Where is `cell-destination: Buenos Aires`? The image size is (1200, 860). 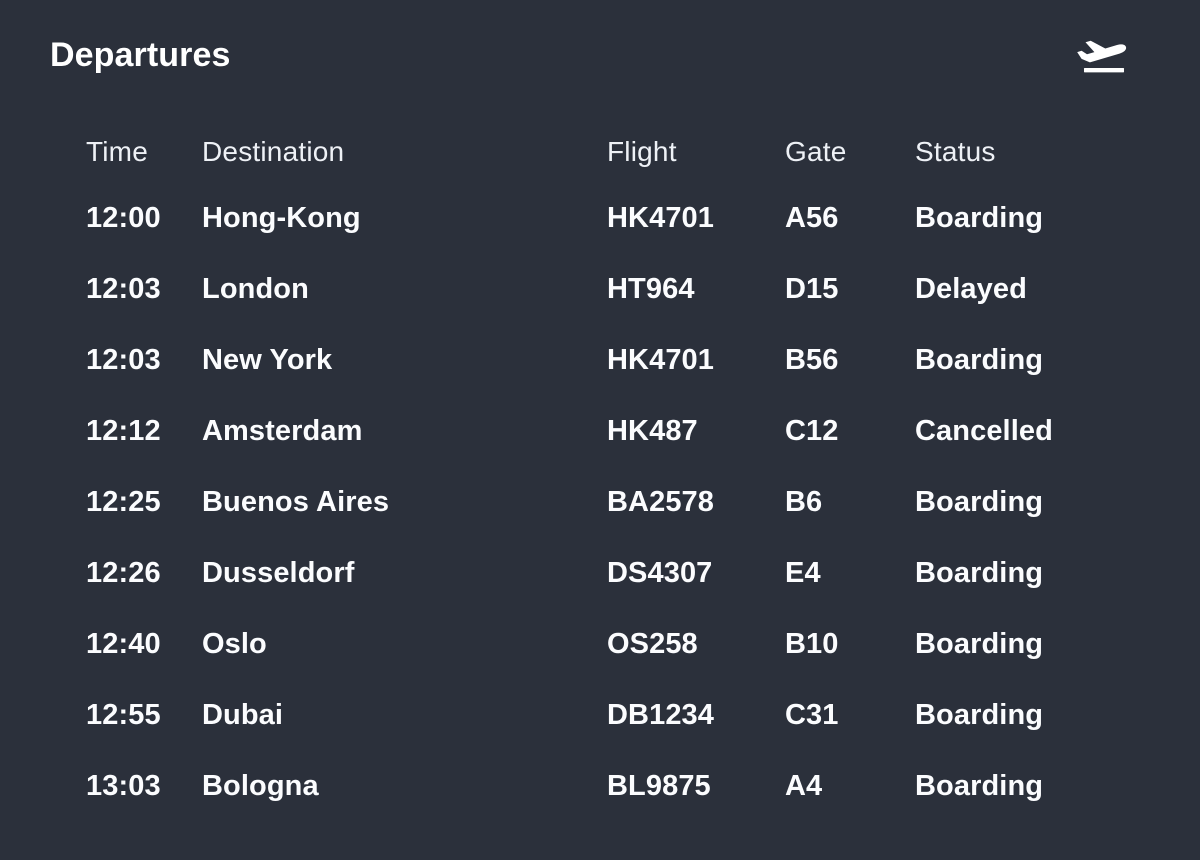
cell-destination: Buenos Aires is located at coordinates (296, 502).